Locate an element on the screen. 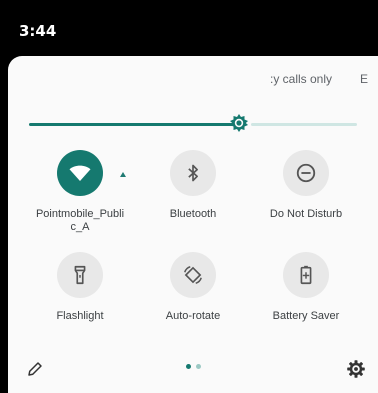  bluetooth-icon is located at coordinates (193, 173).